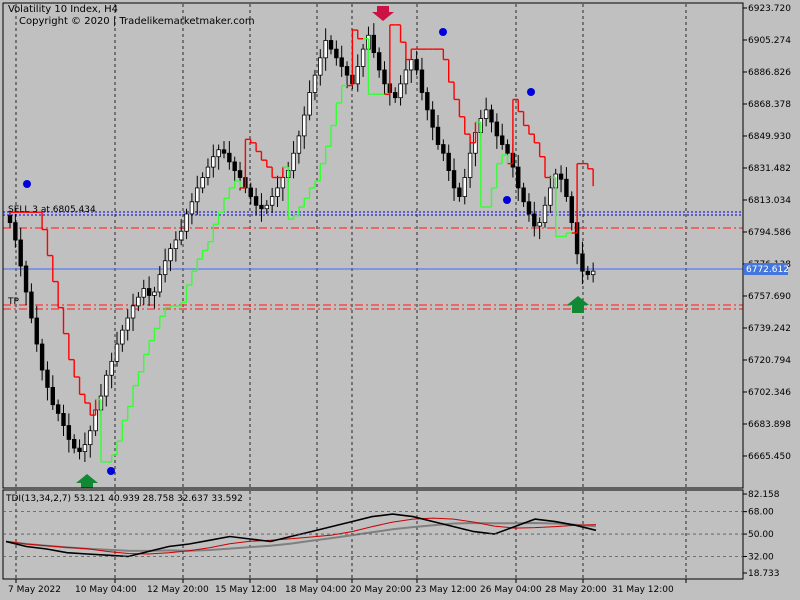 The height and width of the screenshot is (600, 800). I want to click on price-tick-label: 6683.898, so click(769, 425).